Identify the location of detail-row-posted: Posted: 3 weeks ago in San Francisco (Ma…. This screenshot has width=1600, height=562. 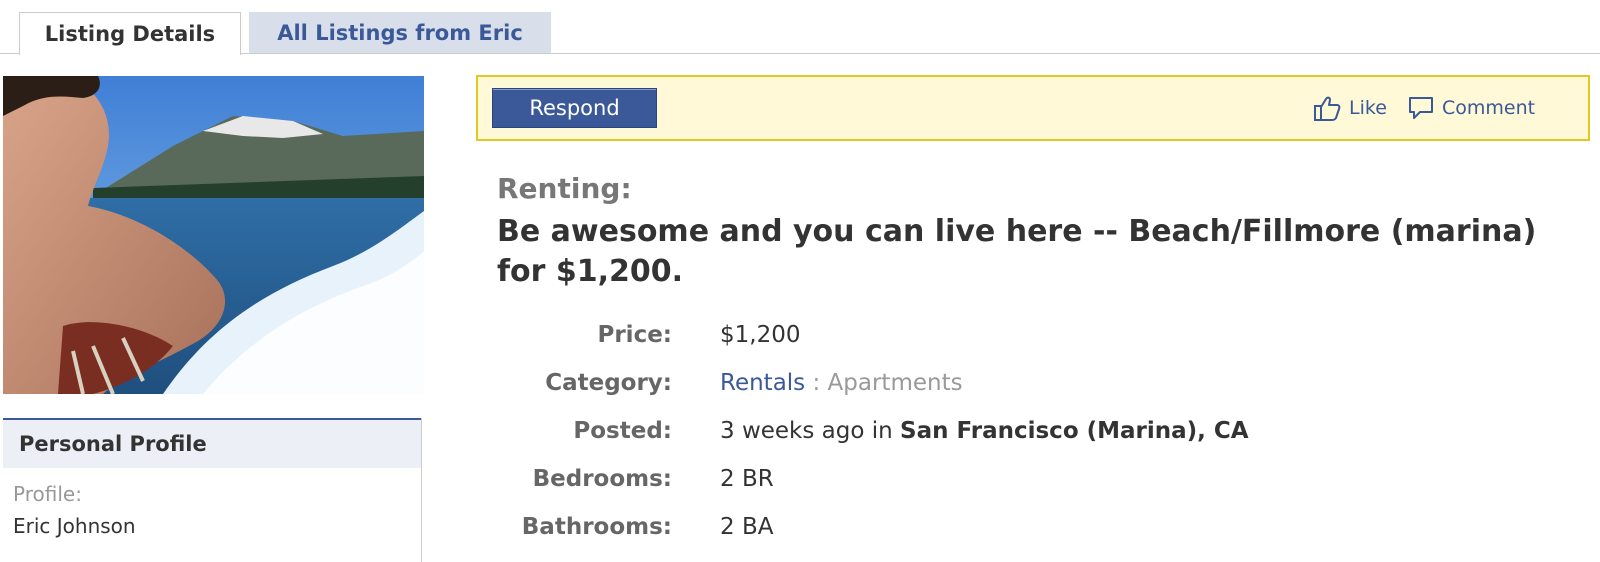
(1030, 436).